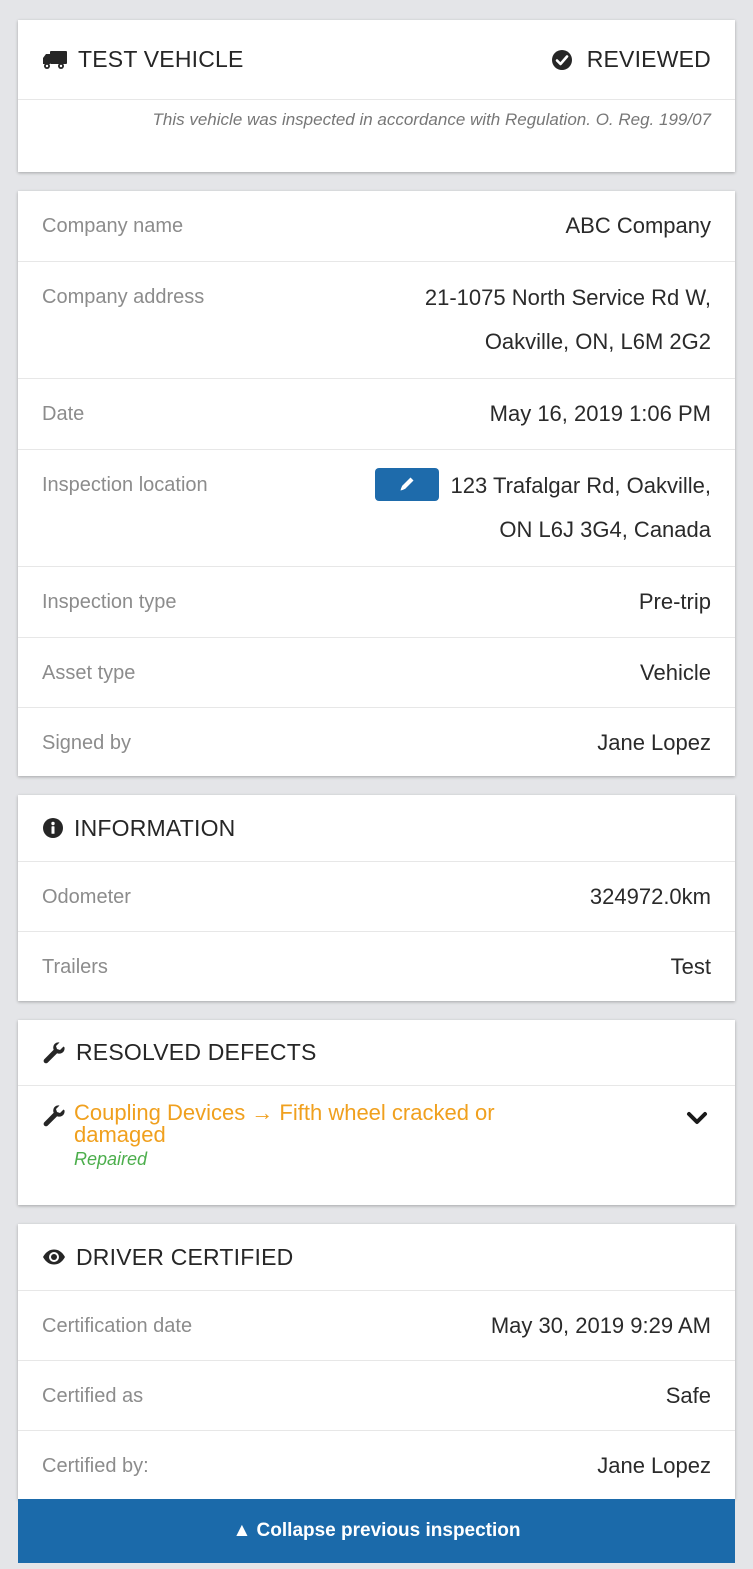 Image resolution: width=753 pixels, height=1569 pixels. Describe the element at coordinates (376, 1053) in the screenshot. I see `resolved-defects-header: RESOLVED DEFECTS` at that location.